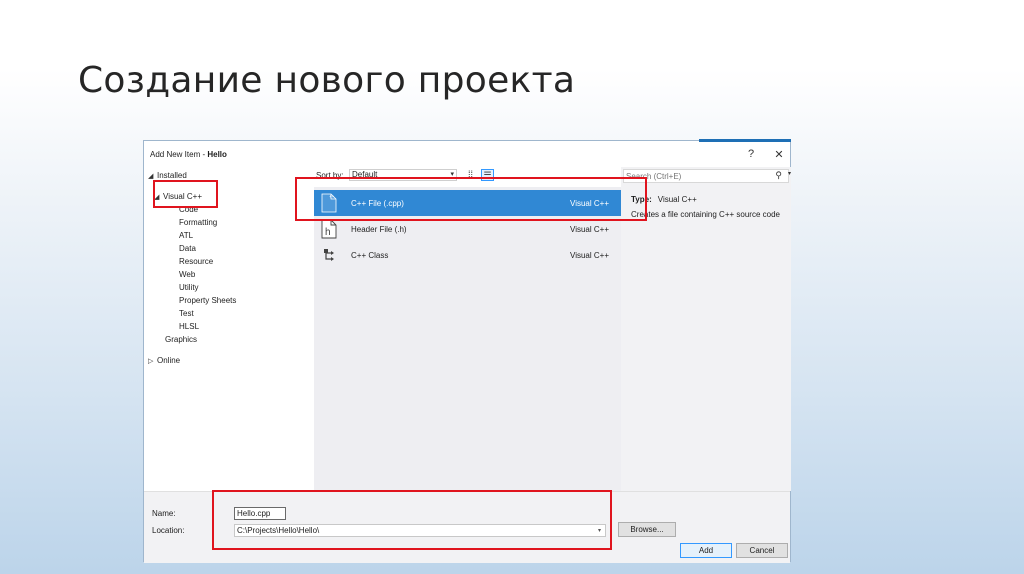 This screenshot has width=1024, height=574. I want to click on help-button: ?, so click(751, 154).